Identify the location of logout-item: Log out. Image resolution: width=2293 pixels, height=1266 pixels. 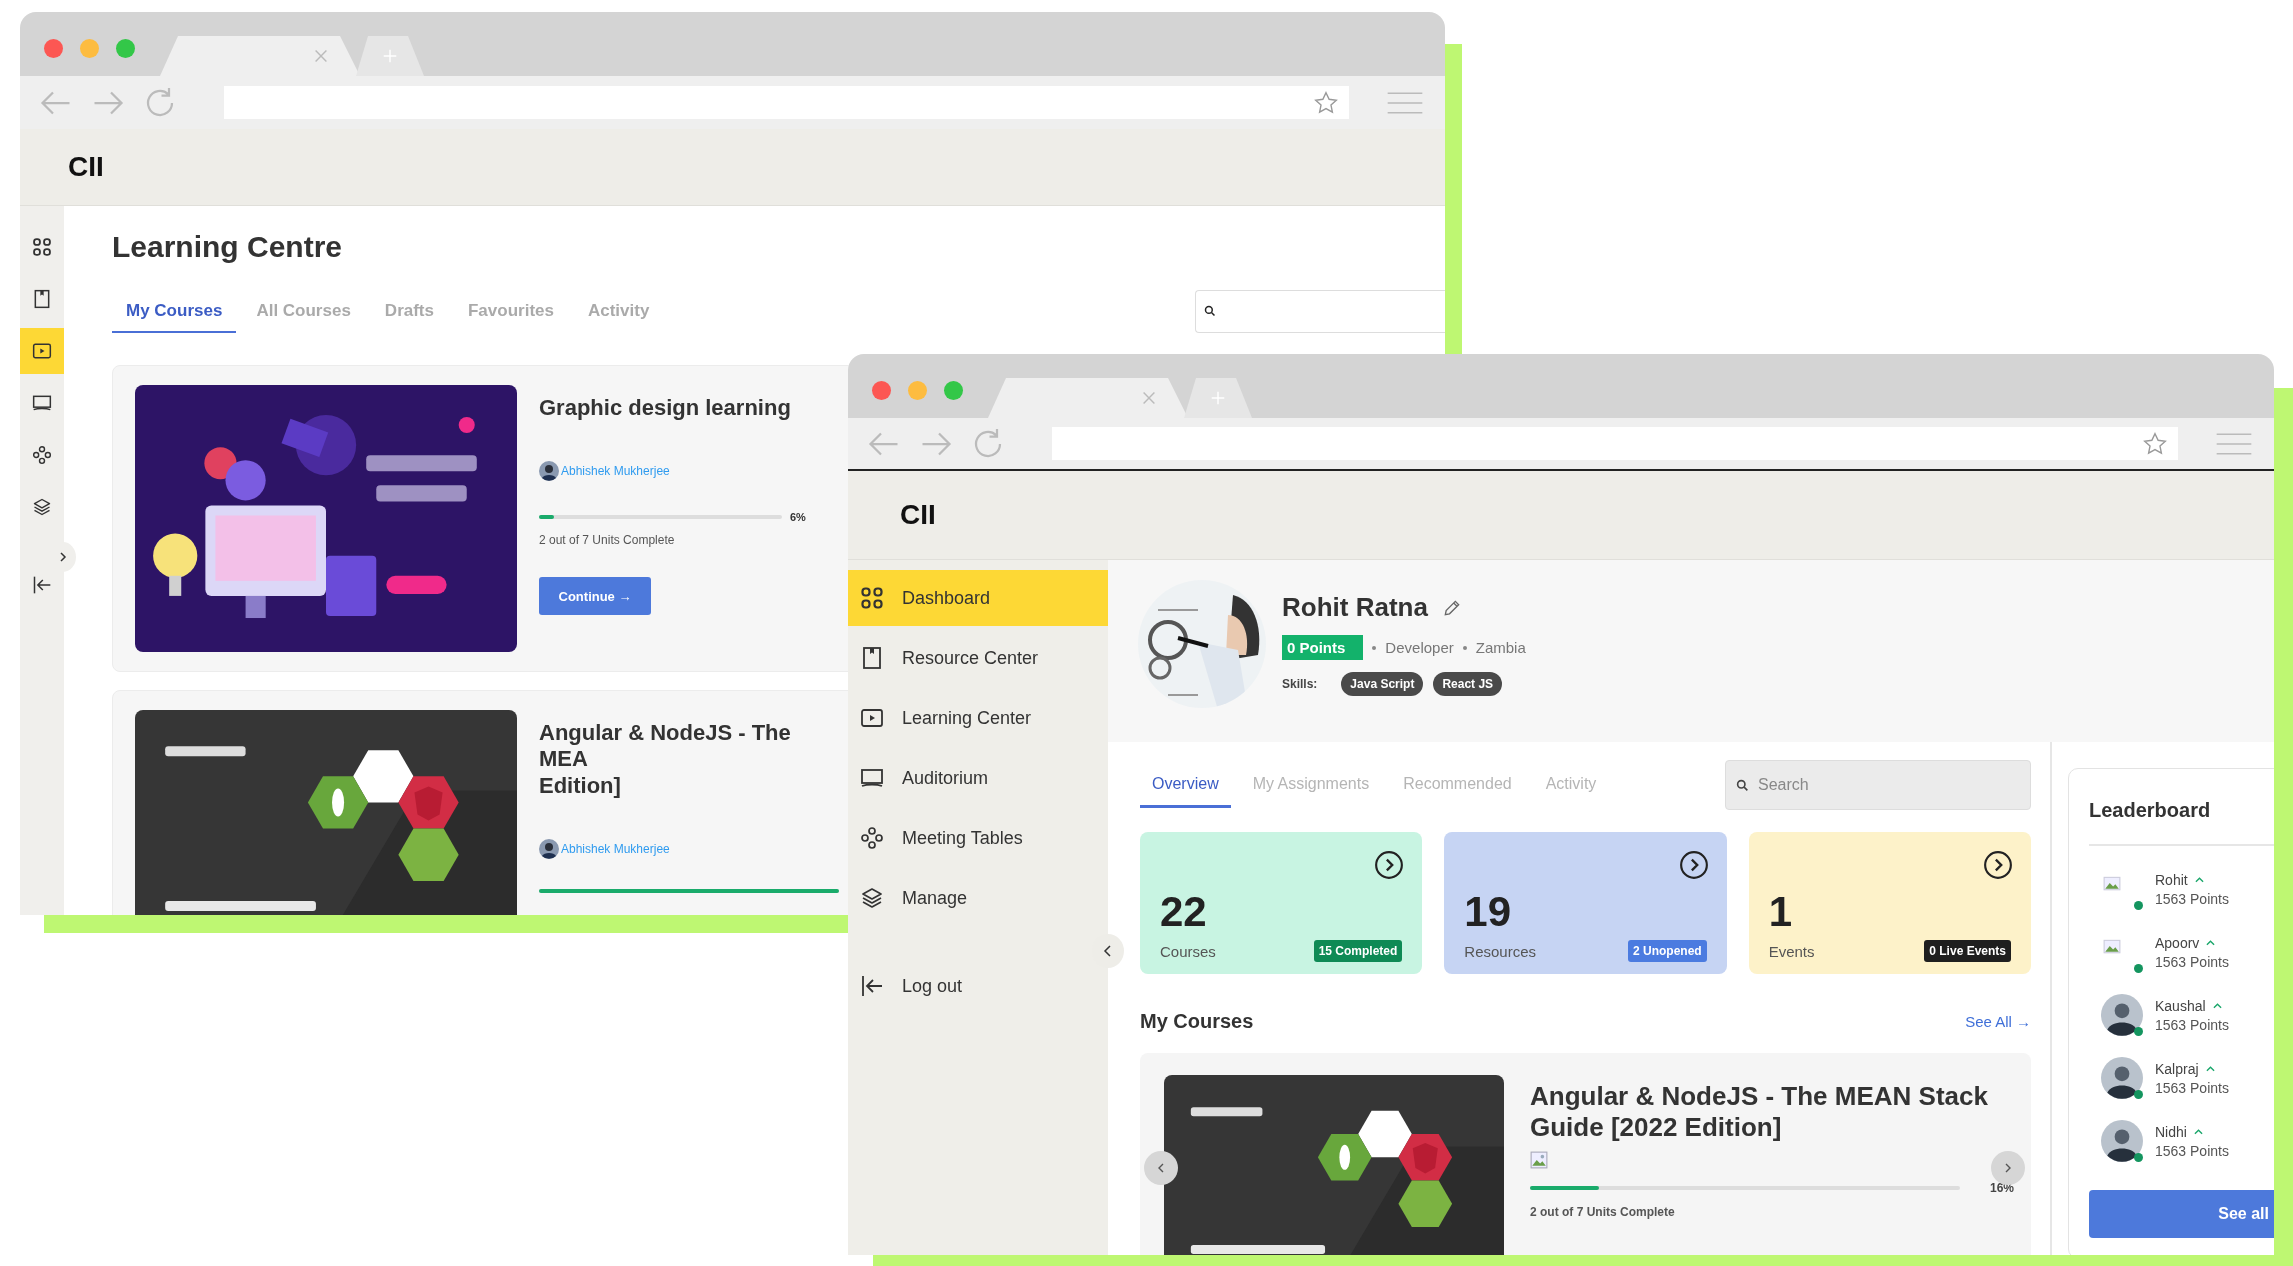
(978, 986).